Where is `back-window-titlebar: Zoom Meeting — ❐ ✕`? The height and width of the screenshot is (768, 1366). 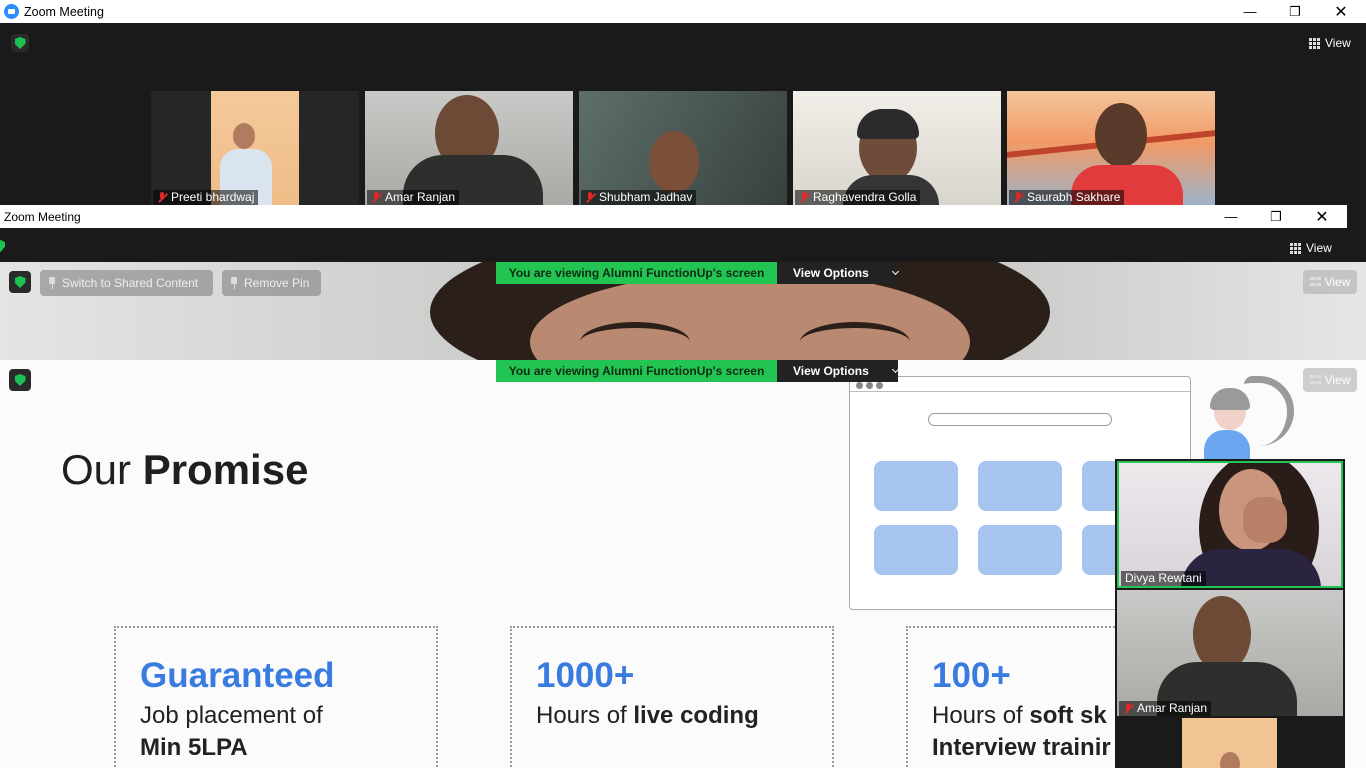
back-window-titlebar: Zoom Meeting — ❐ ✕ is located at coordinates (683, 11).